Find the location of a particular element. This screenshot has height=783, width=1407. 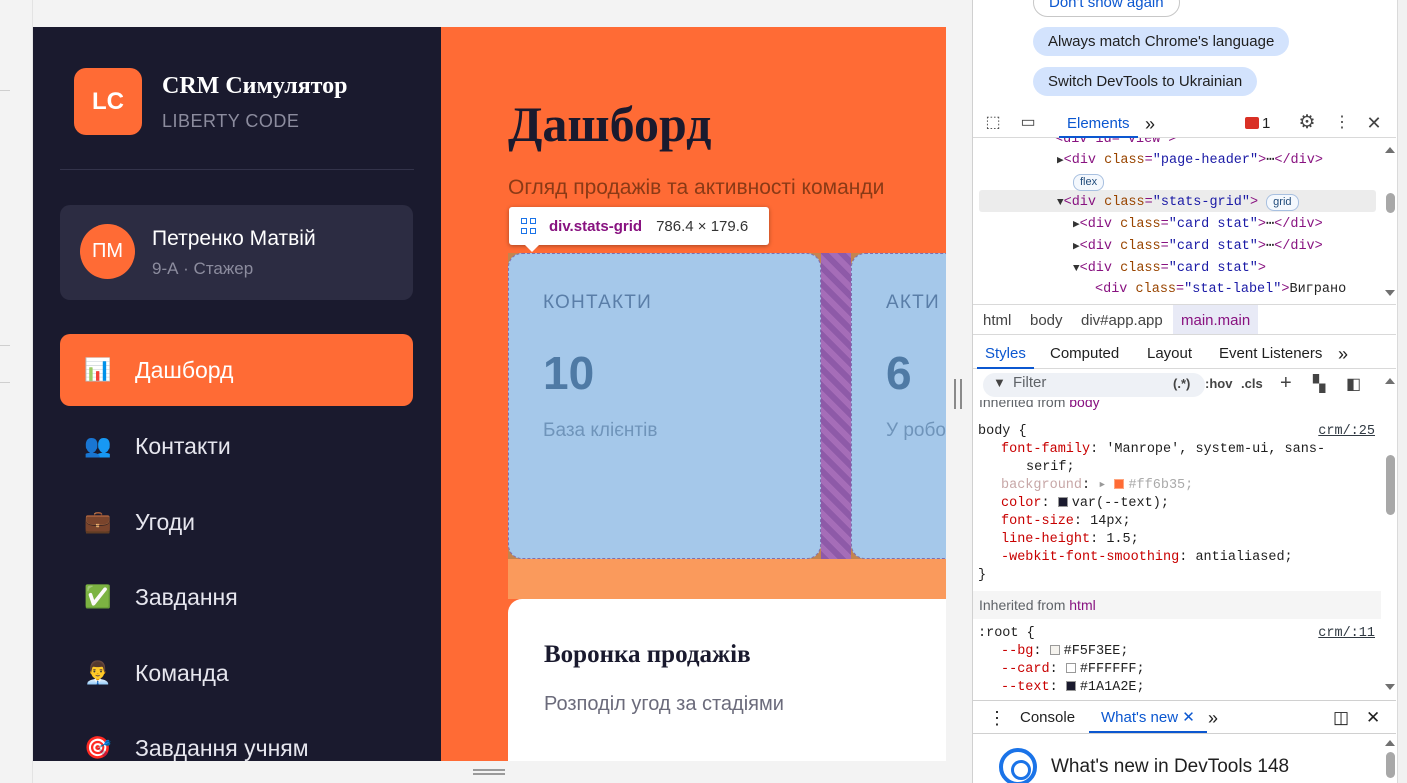

breadcrumb-item: div#app.app is located at coordinates (1122, 319).